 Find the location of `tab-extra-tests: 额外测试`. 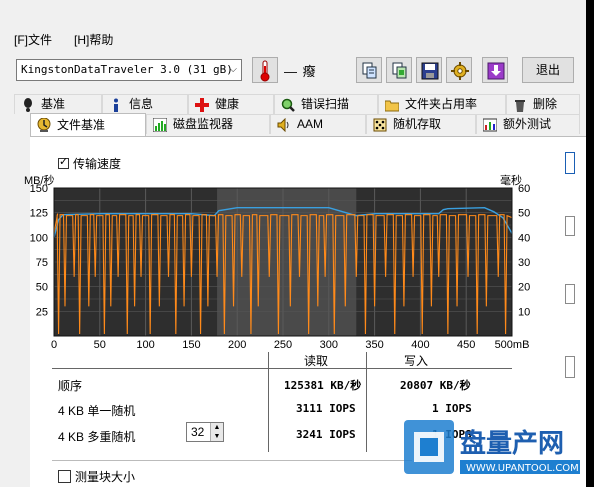

tab-extra-tests: 额外测试 is located at coordinates (528, 124).